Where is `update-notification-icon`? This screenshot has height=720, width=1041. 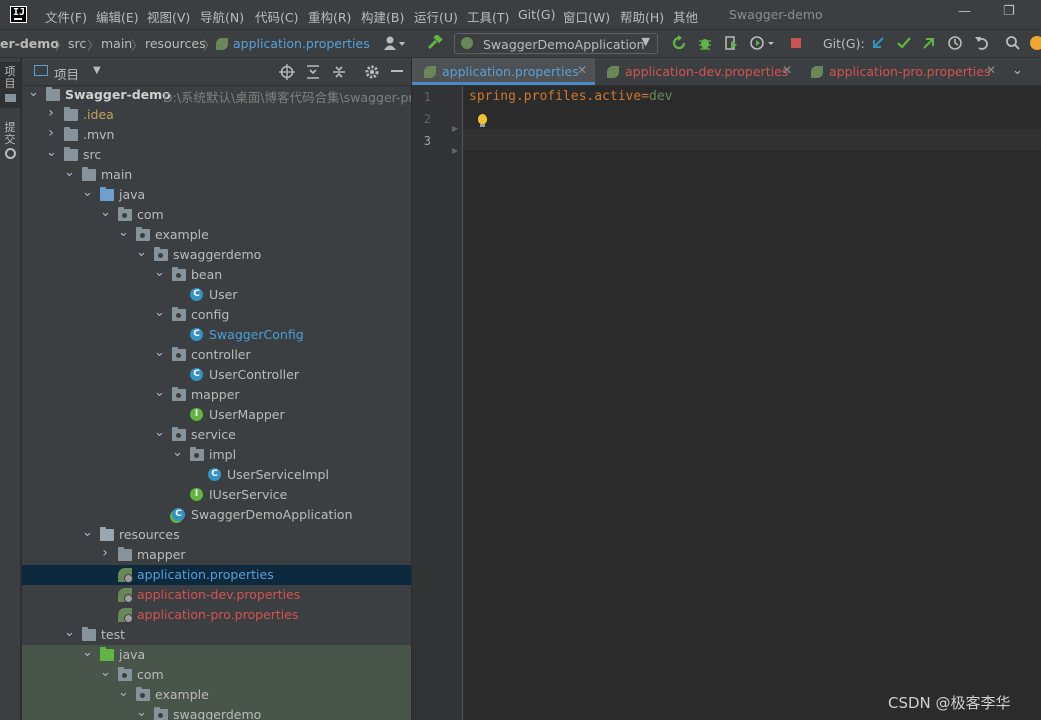
update-notification-icon is located at coordinates (1035, 43).